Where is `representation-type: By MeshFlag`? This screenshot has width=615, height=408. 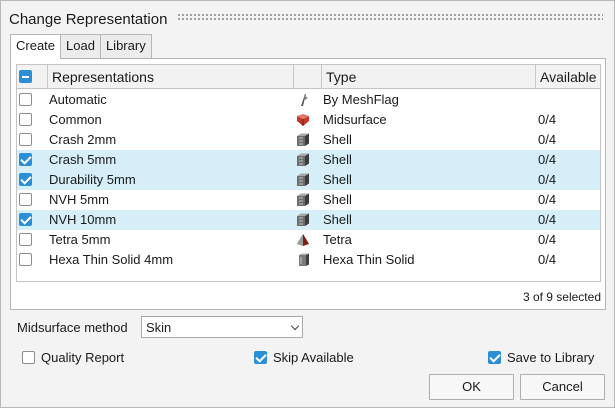 representation-type: By MeshFlag is located at coordinates (361, 99).